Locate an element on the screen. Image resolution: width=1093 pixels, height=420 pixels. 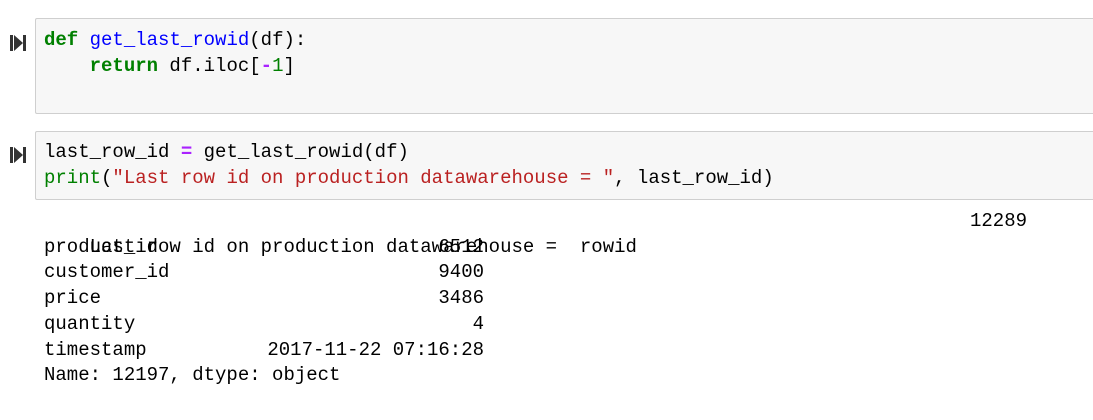
function-params: (df): is located at coordinates (278, 40).